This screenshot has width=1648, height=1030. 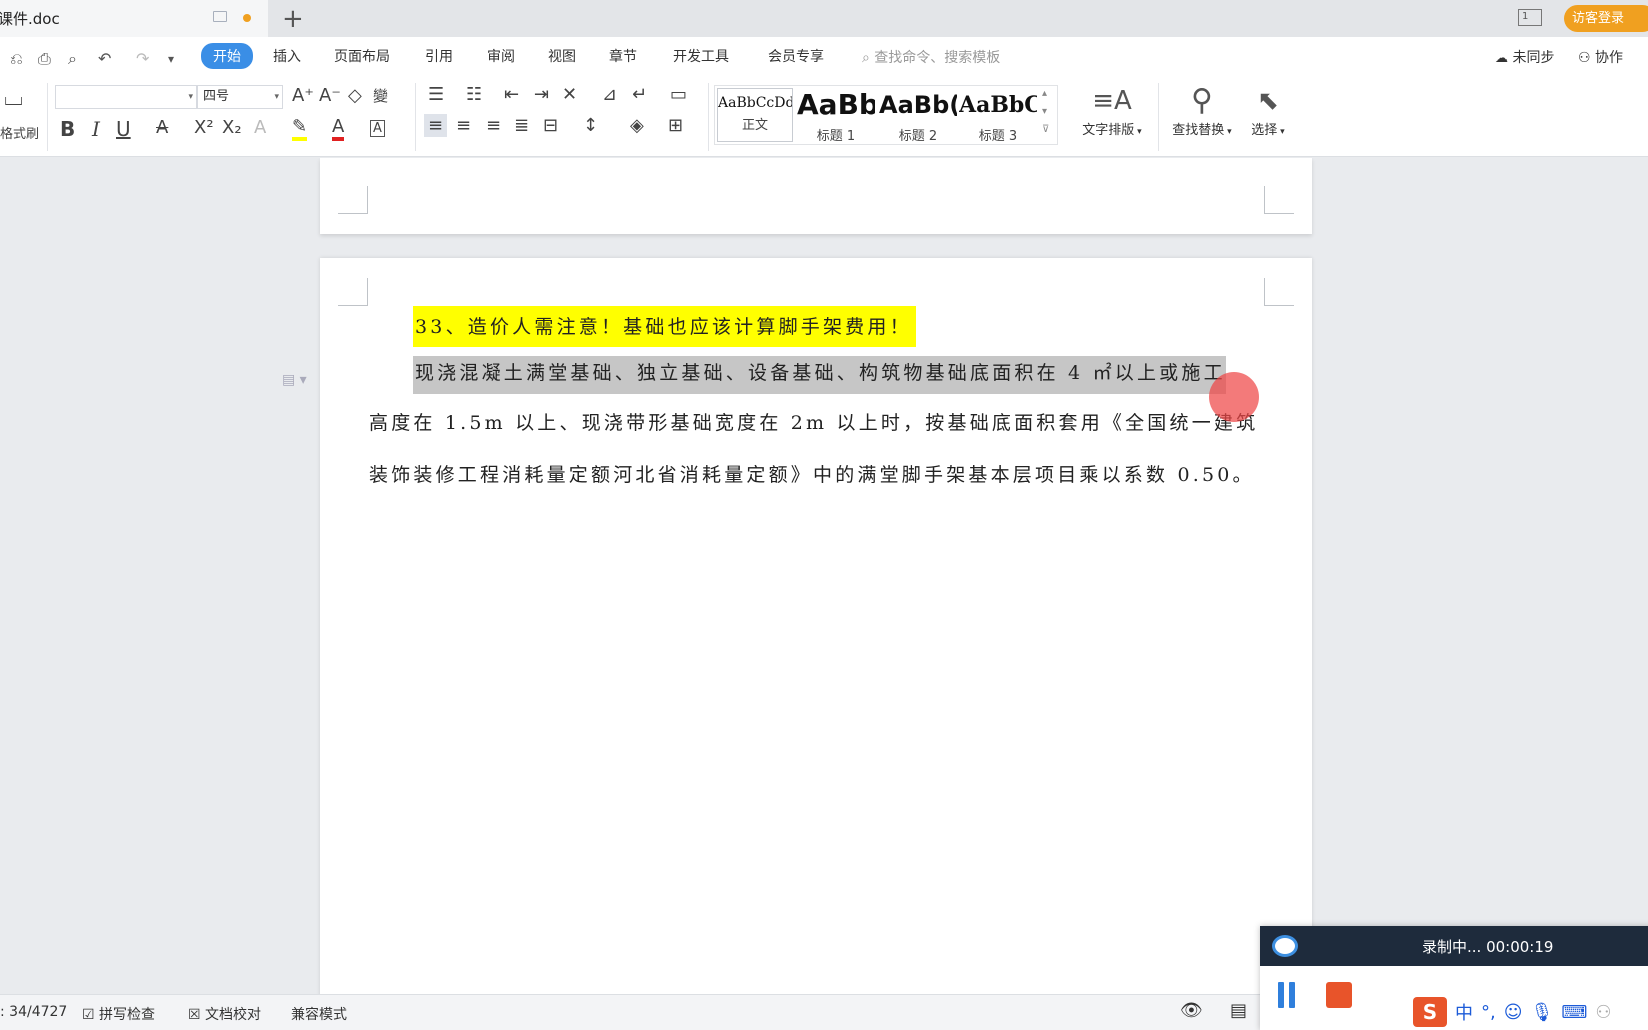 What do you see at coordinates (796, 56) in the screenshot?
I see `menu-tab-member: 会员专享` at bounding box center [796, 56].